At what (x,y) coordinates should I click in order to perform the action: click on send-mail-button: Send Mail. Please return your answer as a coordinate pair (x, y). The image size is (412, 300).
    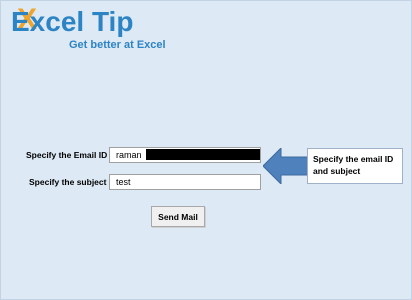
    Looking at the image, I should click on (178, 216).